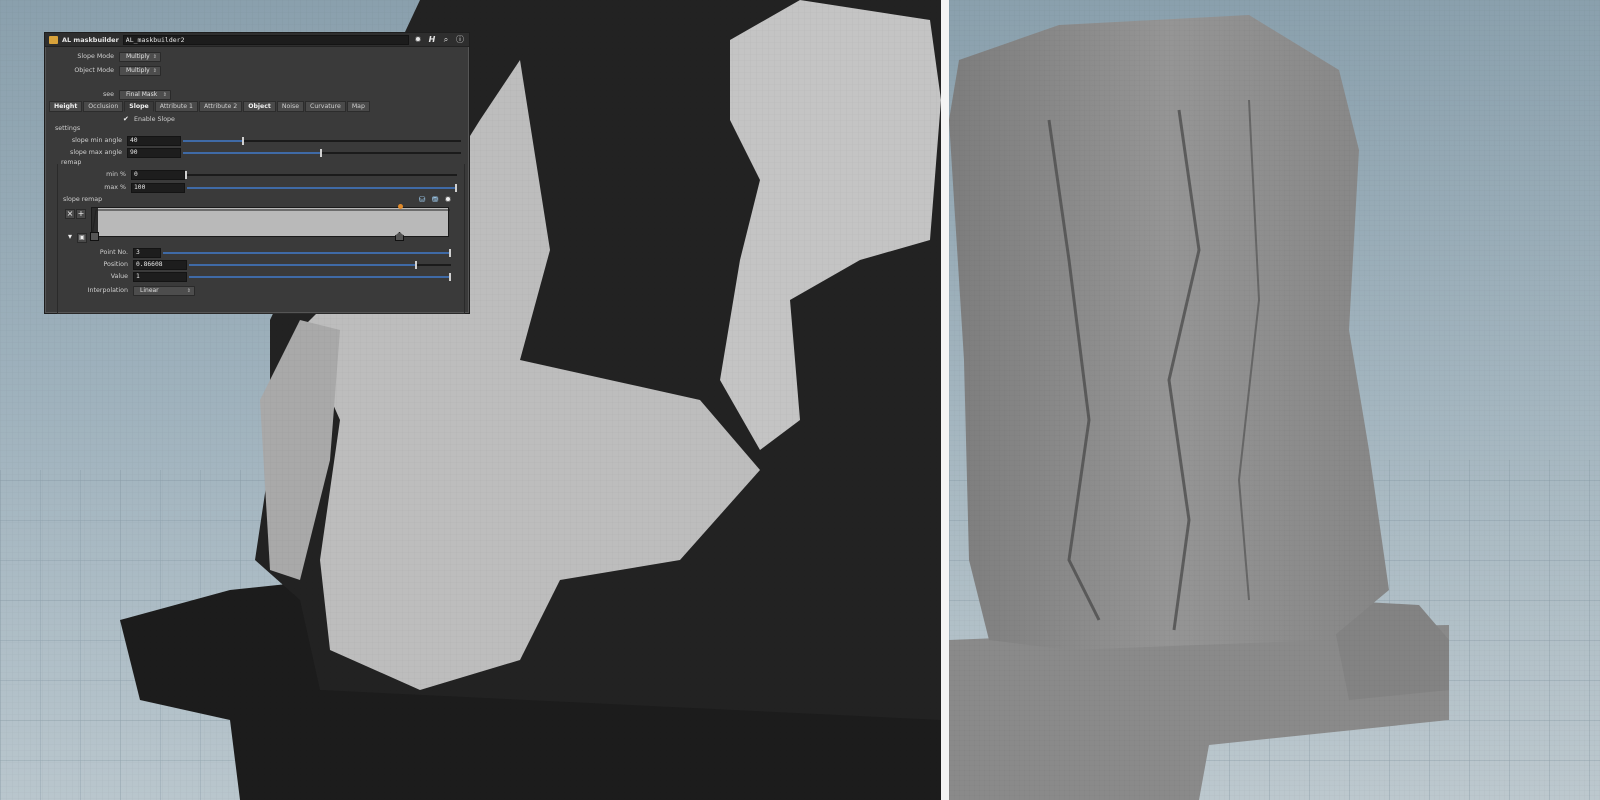  What do you see at coordinates (321, 175) in the screenshot?
I see `min-pct-slider` at bounding box center [321, 175].